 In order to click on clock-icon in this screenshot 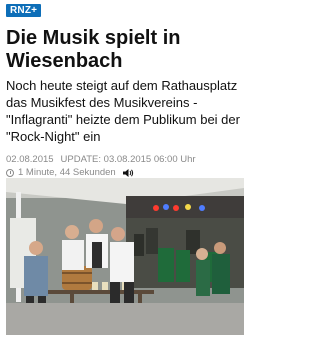, I will do `click(10, 173)`.